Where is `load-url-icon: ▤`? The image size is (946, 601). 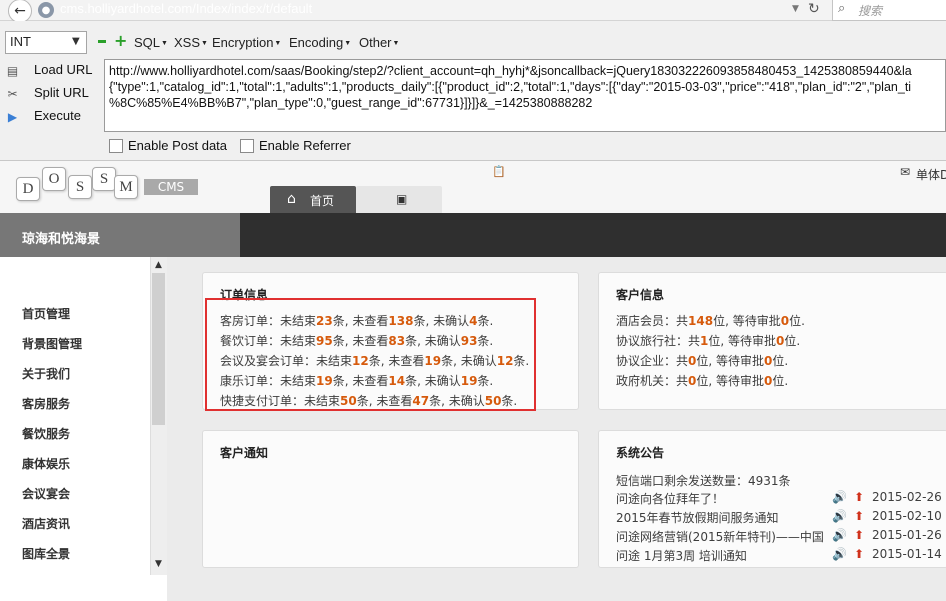 load-url-icon: ▤ is located at coordinates (12, 70).